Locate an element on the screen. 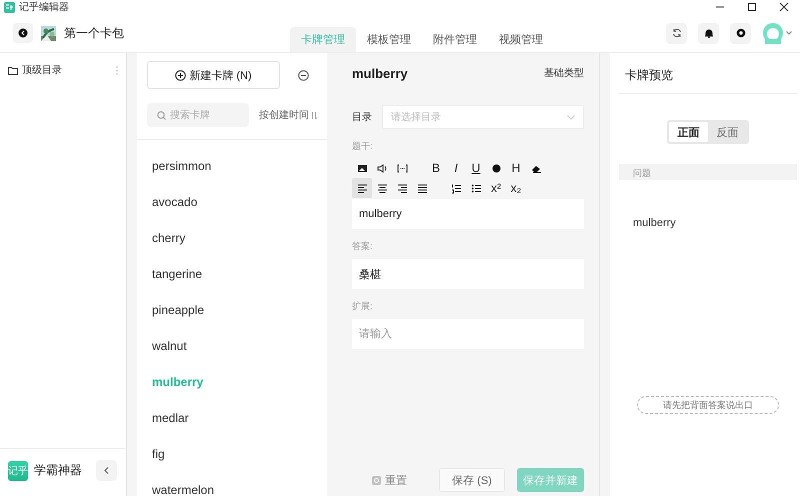 The height and width of the screenshot is (496, 800). hint-button: 请先把背面答案说出口 is located at coordinates (708, 405).